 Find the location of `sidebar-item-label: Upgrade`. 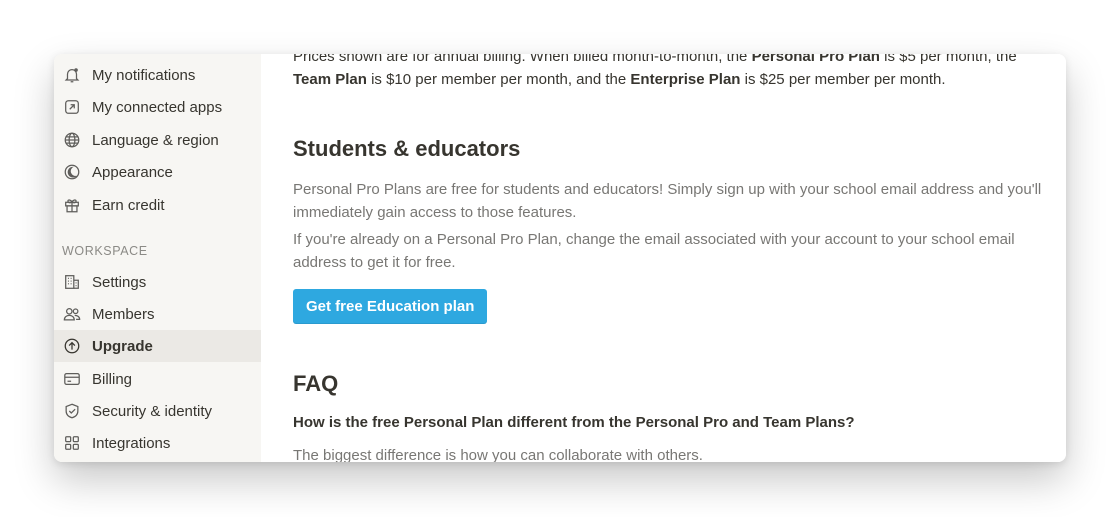

sidebar-item-label: Upgrade is located at coordinates (122, 346).